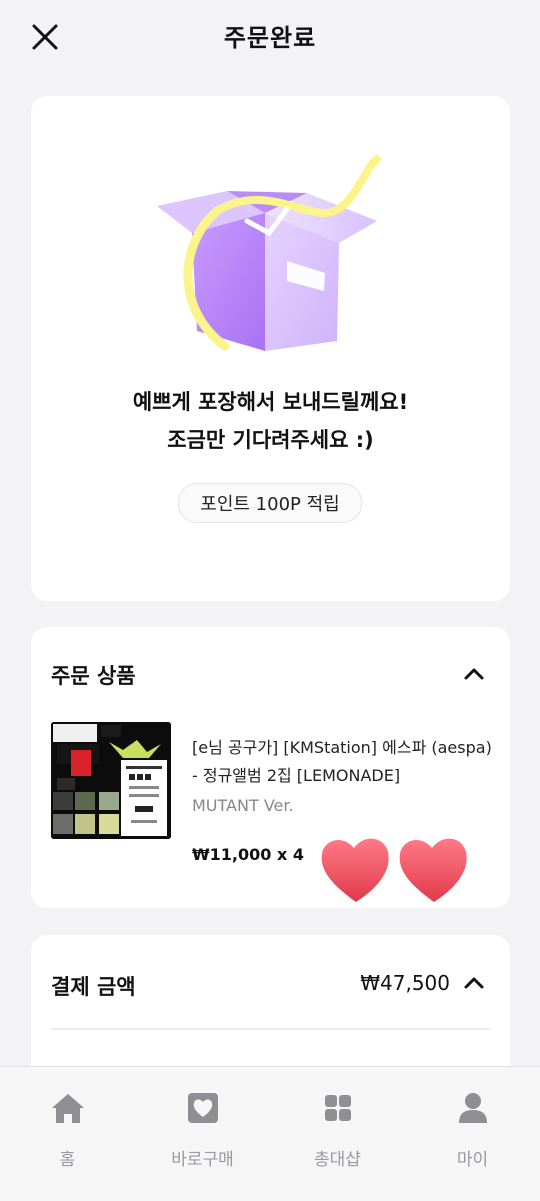  What do you see at coordinates (394, 870) in the screenshot?
I see `heart-stickers` at bounding box center [394, 870].